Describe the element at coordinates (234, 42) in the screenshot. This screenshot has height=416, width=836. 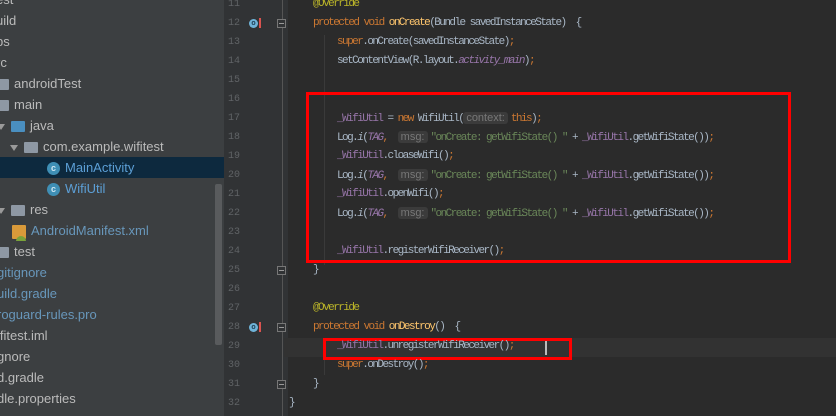
I see `line-number: 13` at that location.